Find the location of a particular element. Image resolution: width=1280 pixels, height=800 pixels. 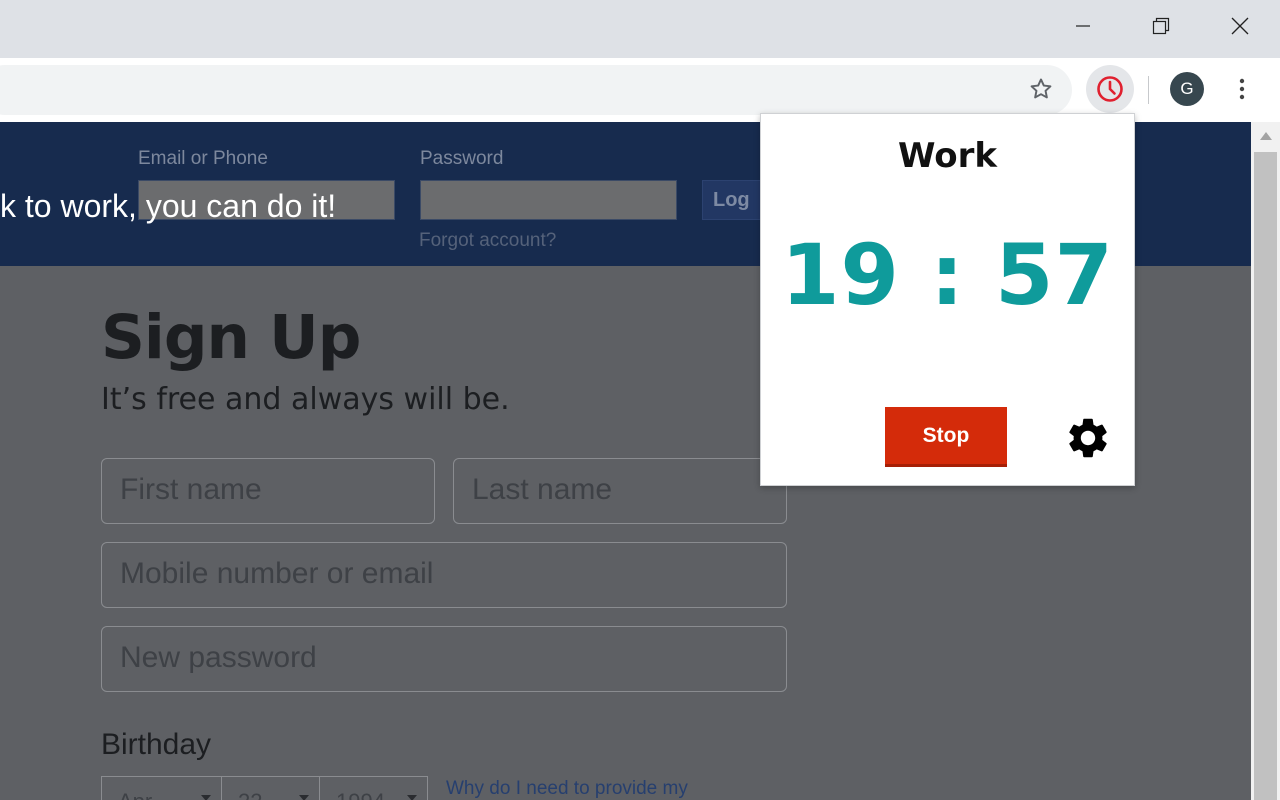

gear-icon is located at coordinates (1088, 438).